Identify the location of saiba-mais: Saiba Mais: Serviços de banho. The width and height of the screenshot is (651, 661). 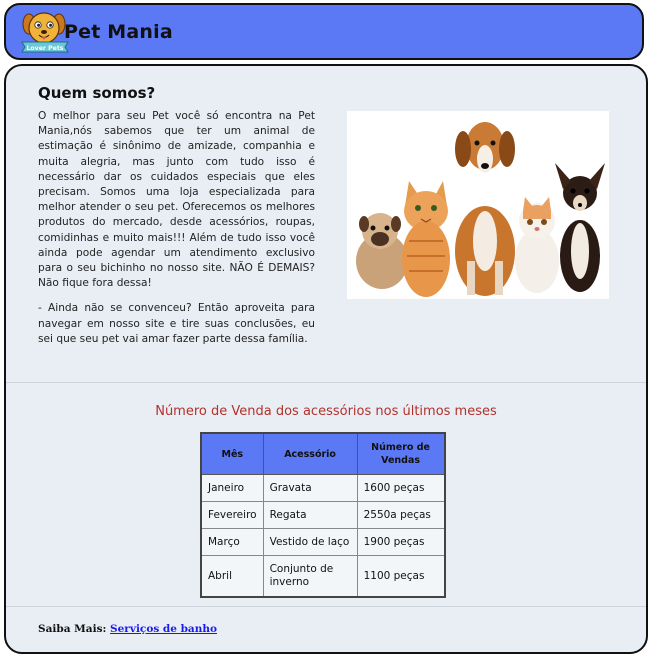
(127, 629).